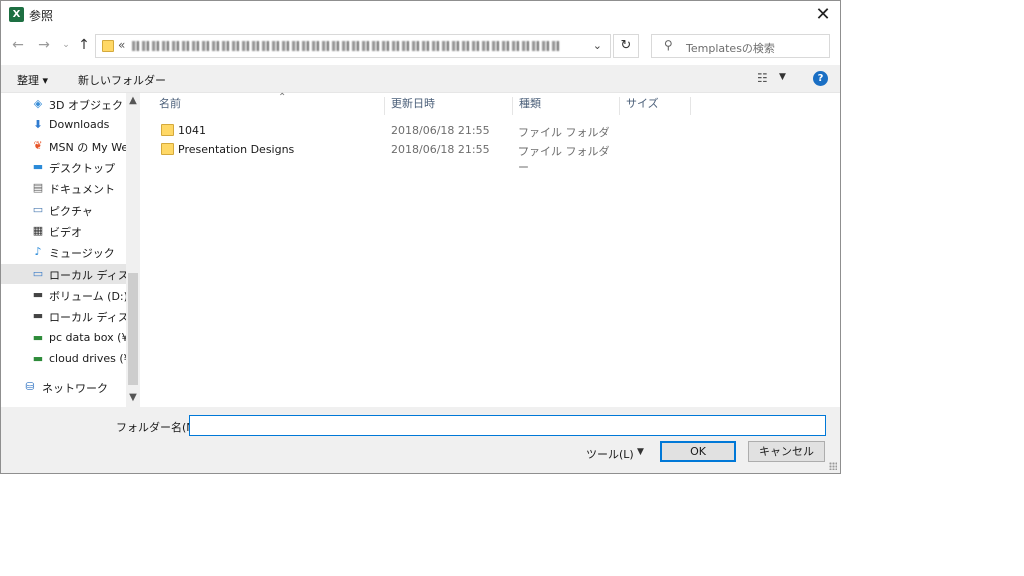 The height and width of the screenshot is (576, 1024). What do you see at coordinates (38, 187) in the screenshot?
I see `document-icon: ▤` at bounding box center [38, 187].